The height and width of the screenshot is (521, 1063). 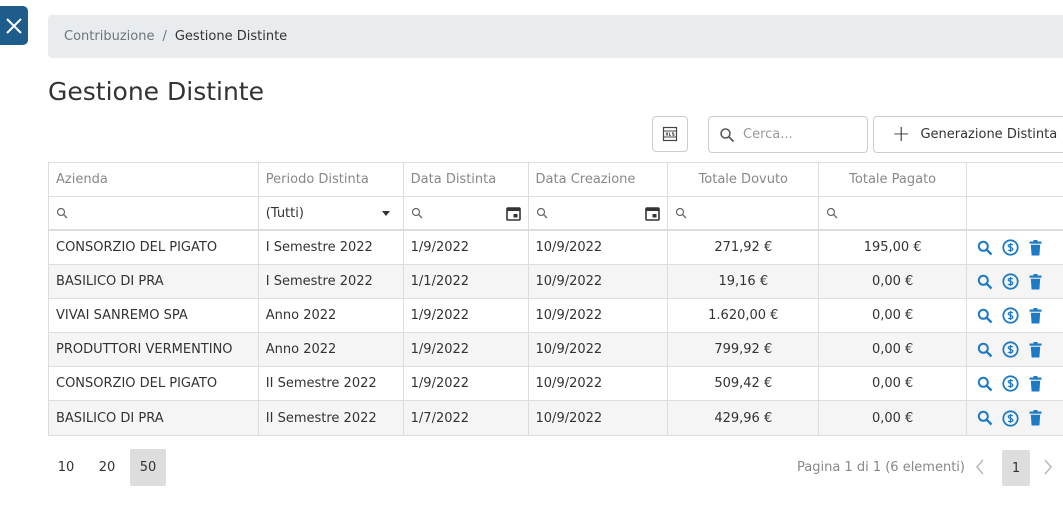 What do you see at coordinates (1048, 467) in the screenshot?
I see `next-page-button` at bounding box center [1048, 467].